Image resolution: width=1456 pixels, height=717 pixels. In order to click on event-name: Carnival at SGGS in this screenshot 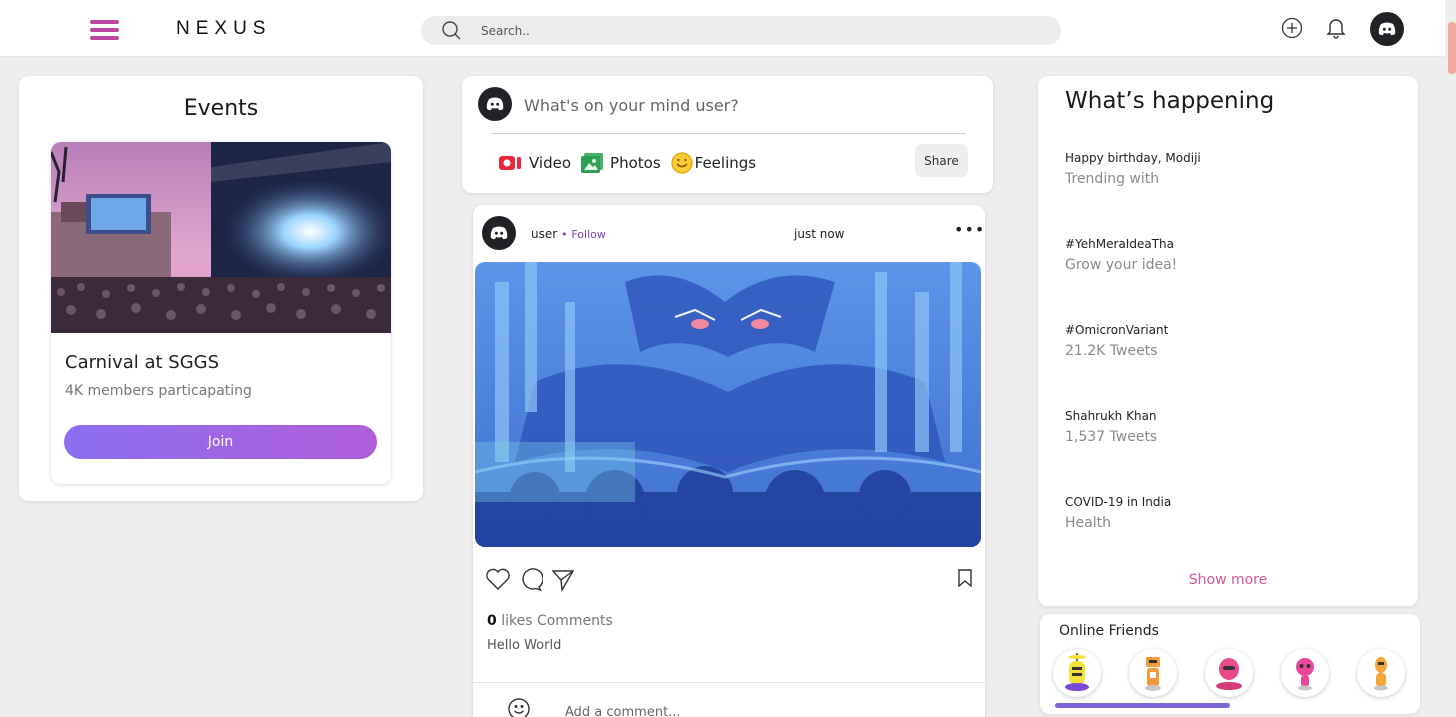, I will do `click(142, 362)`.